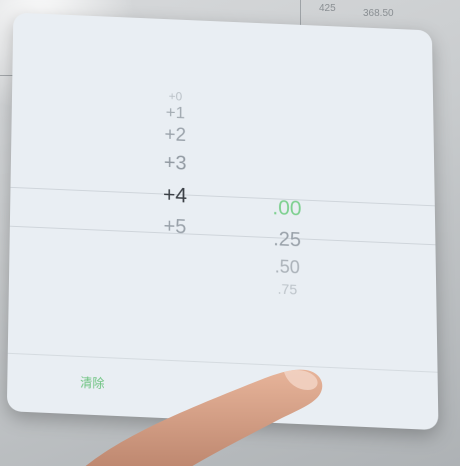  I want to click on picker-option-selected: +4, so click(175, 200).